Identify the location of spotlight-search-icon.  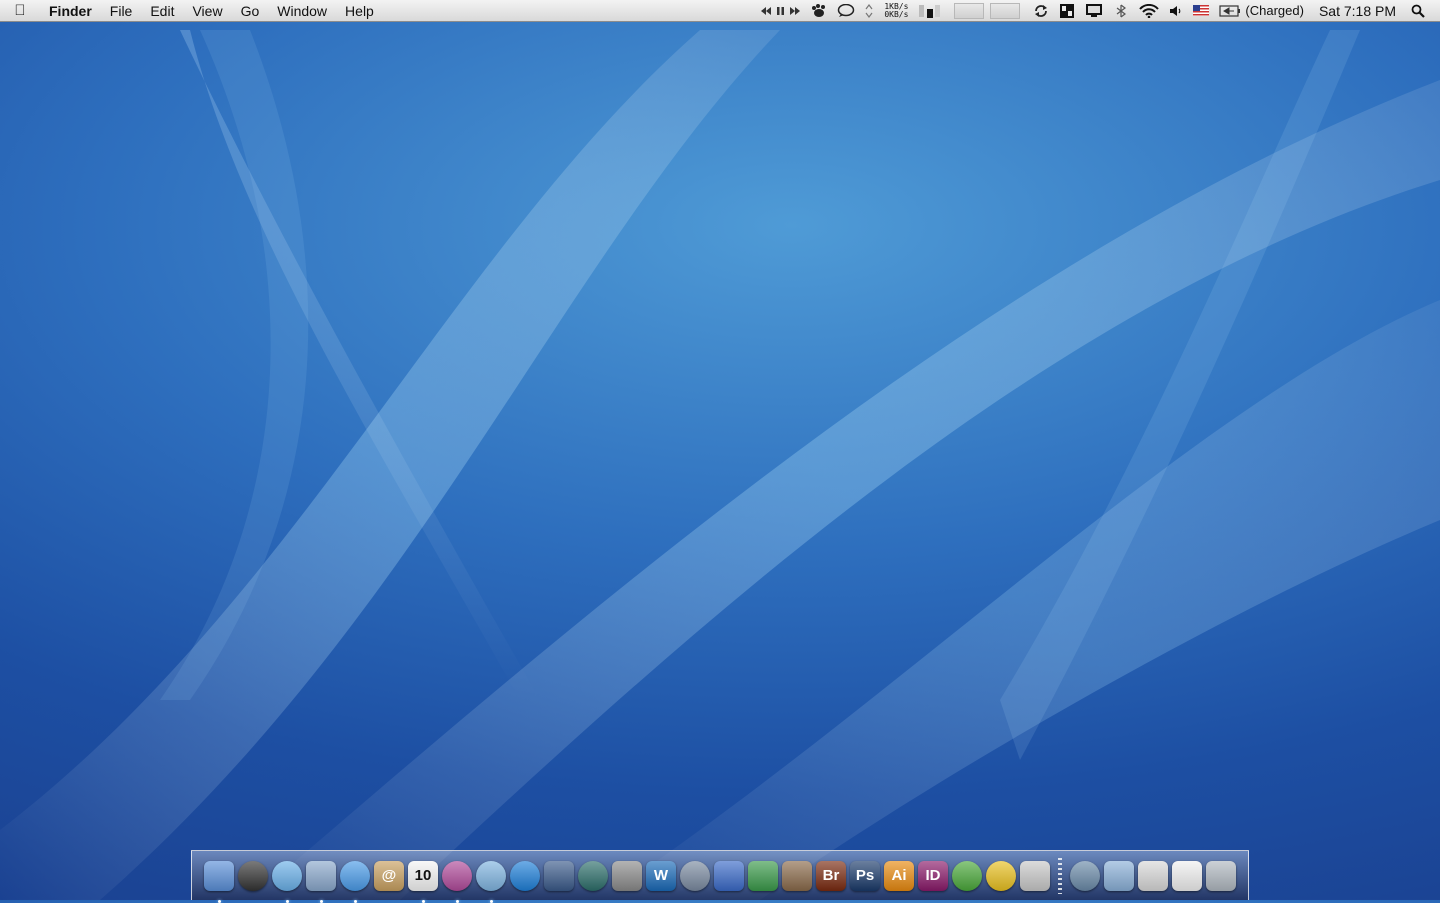
(1418, 11).